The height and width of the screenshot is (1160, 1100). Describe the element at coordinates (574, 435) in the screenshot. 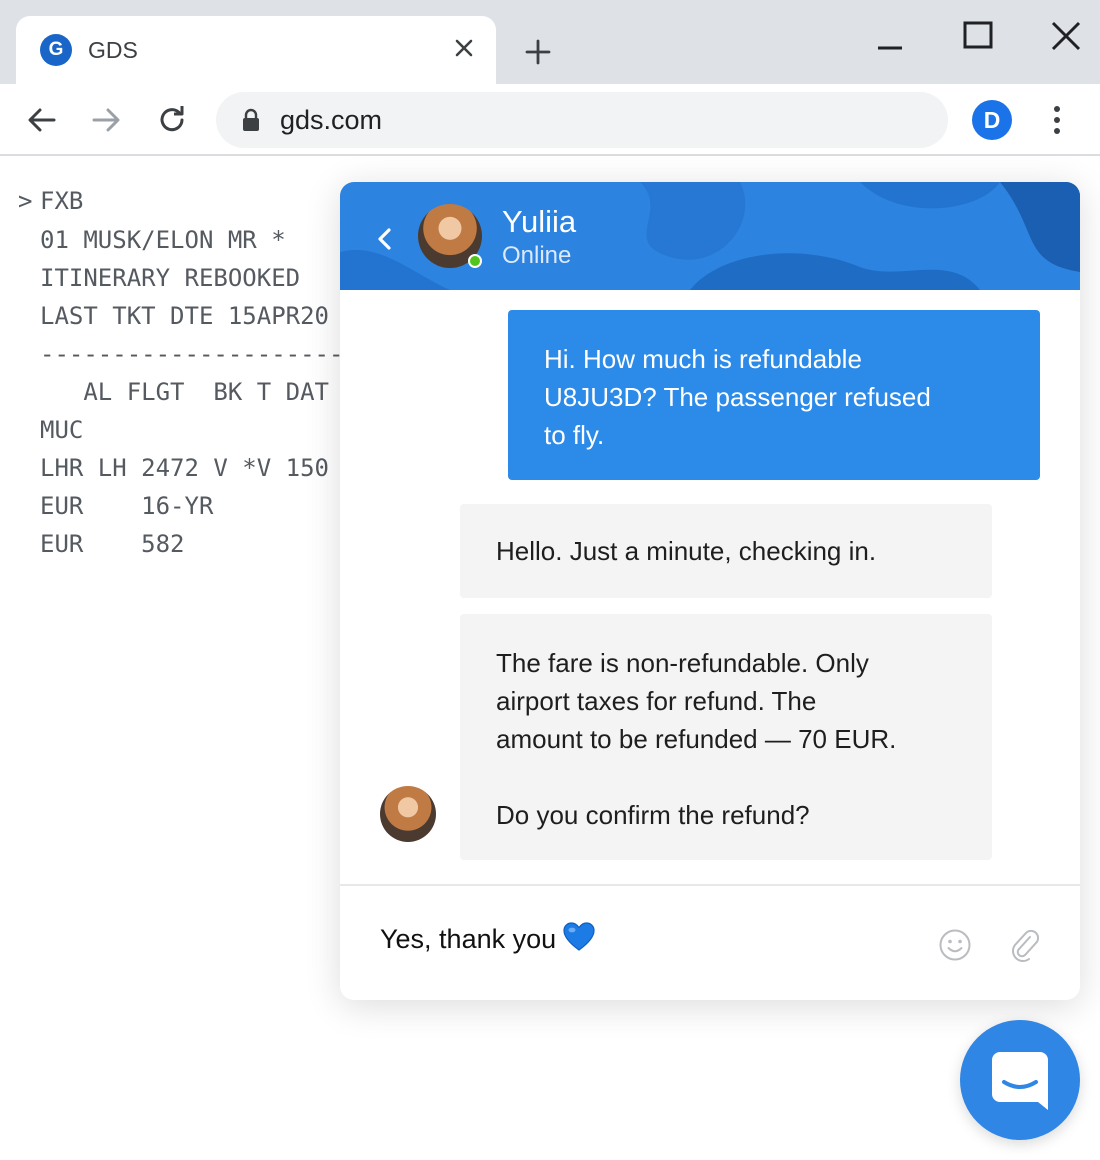

I see `message-line: to fly.` at that location.